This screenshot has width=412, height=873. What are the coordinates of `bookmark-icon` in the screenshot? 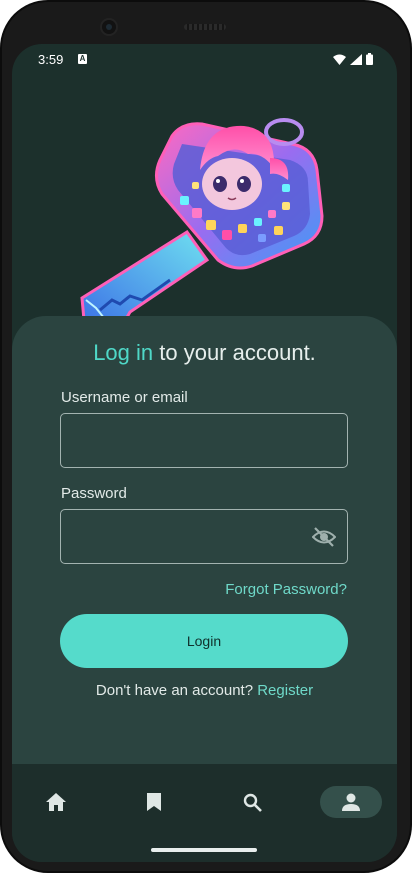 It's located at (154, 802).